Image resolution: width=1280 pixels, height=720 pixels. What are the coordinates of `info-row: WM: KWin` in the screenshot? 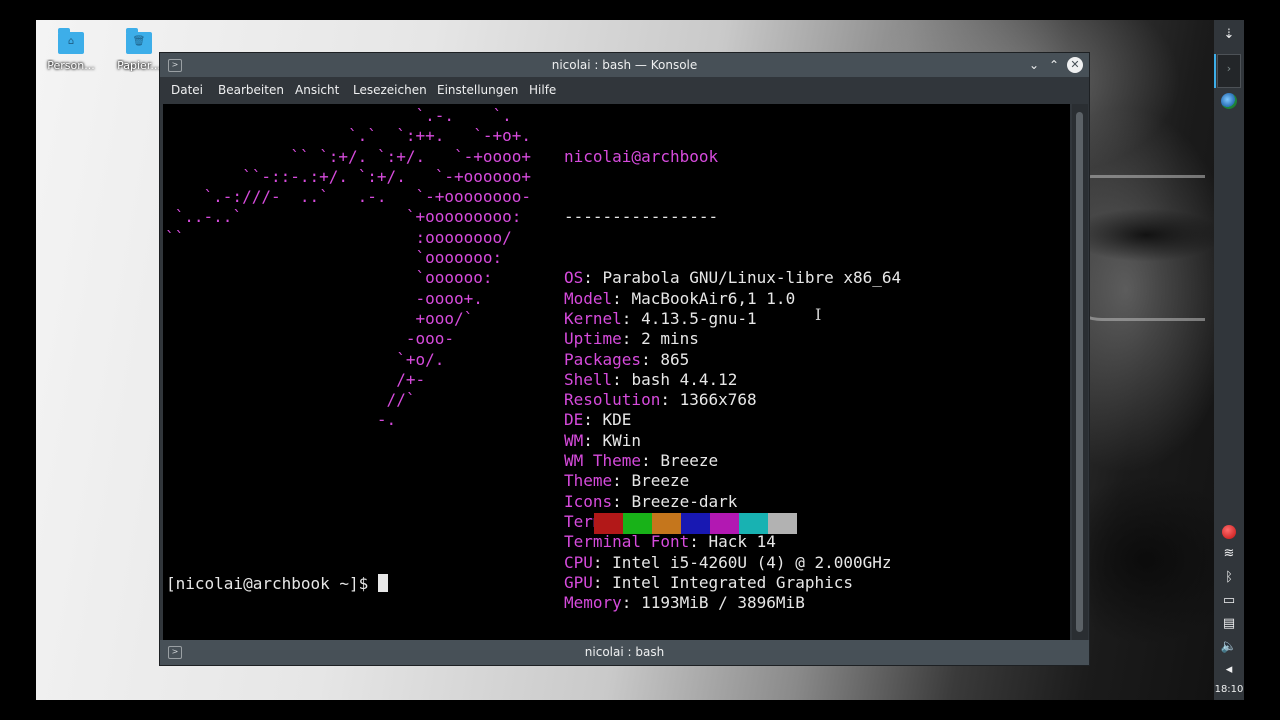 It's located at (732, 441).